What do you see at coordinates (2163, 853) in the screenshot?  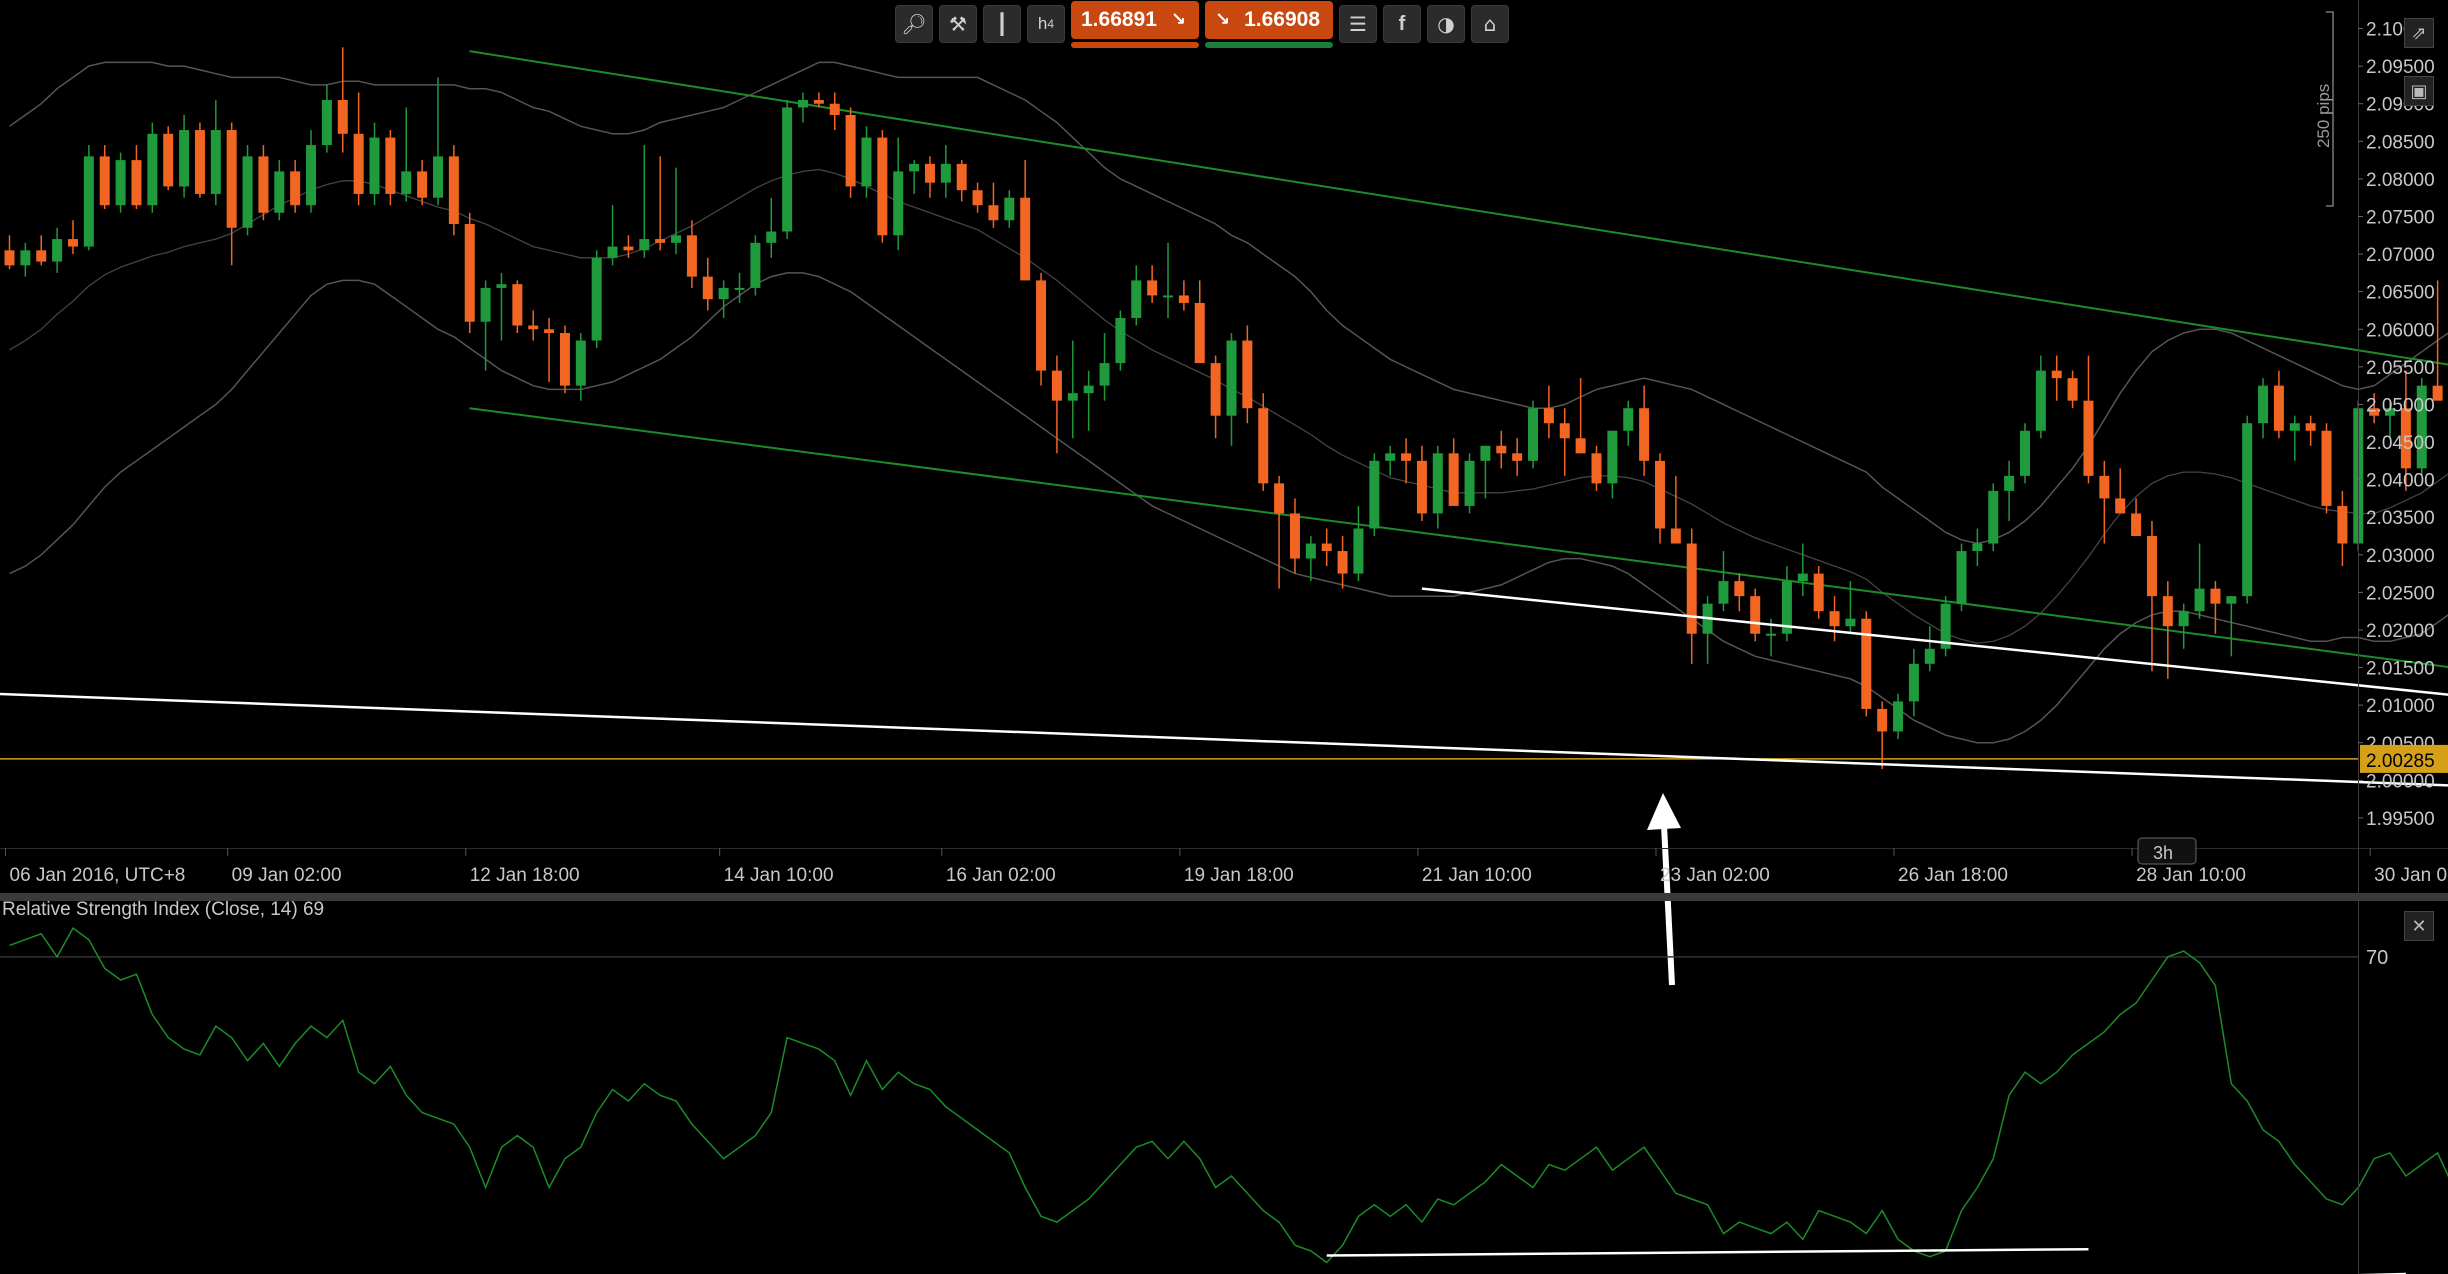 I see `time-badge-label: 3h` at bounding box center [2163, 853].